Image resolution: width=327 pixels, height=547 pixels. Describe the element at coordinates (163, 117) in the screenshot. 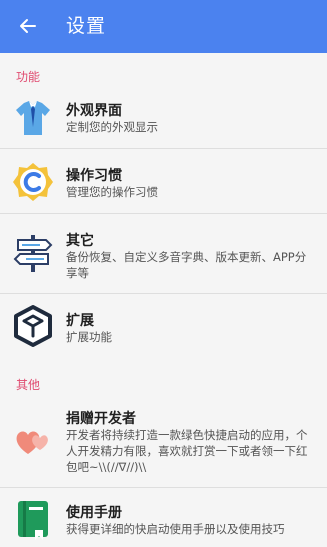

I see `setting-item-appearance: 外观界面 定制您的外观显示` at that location.